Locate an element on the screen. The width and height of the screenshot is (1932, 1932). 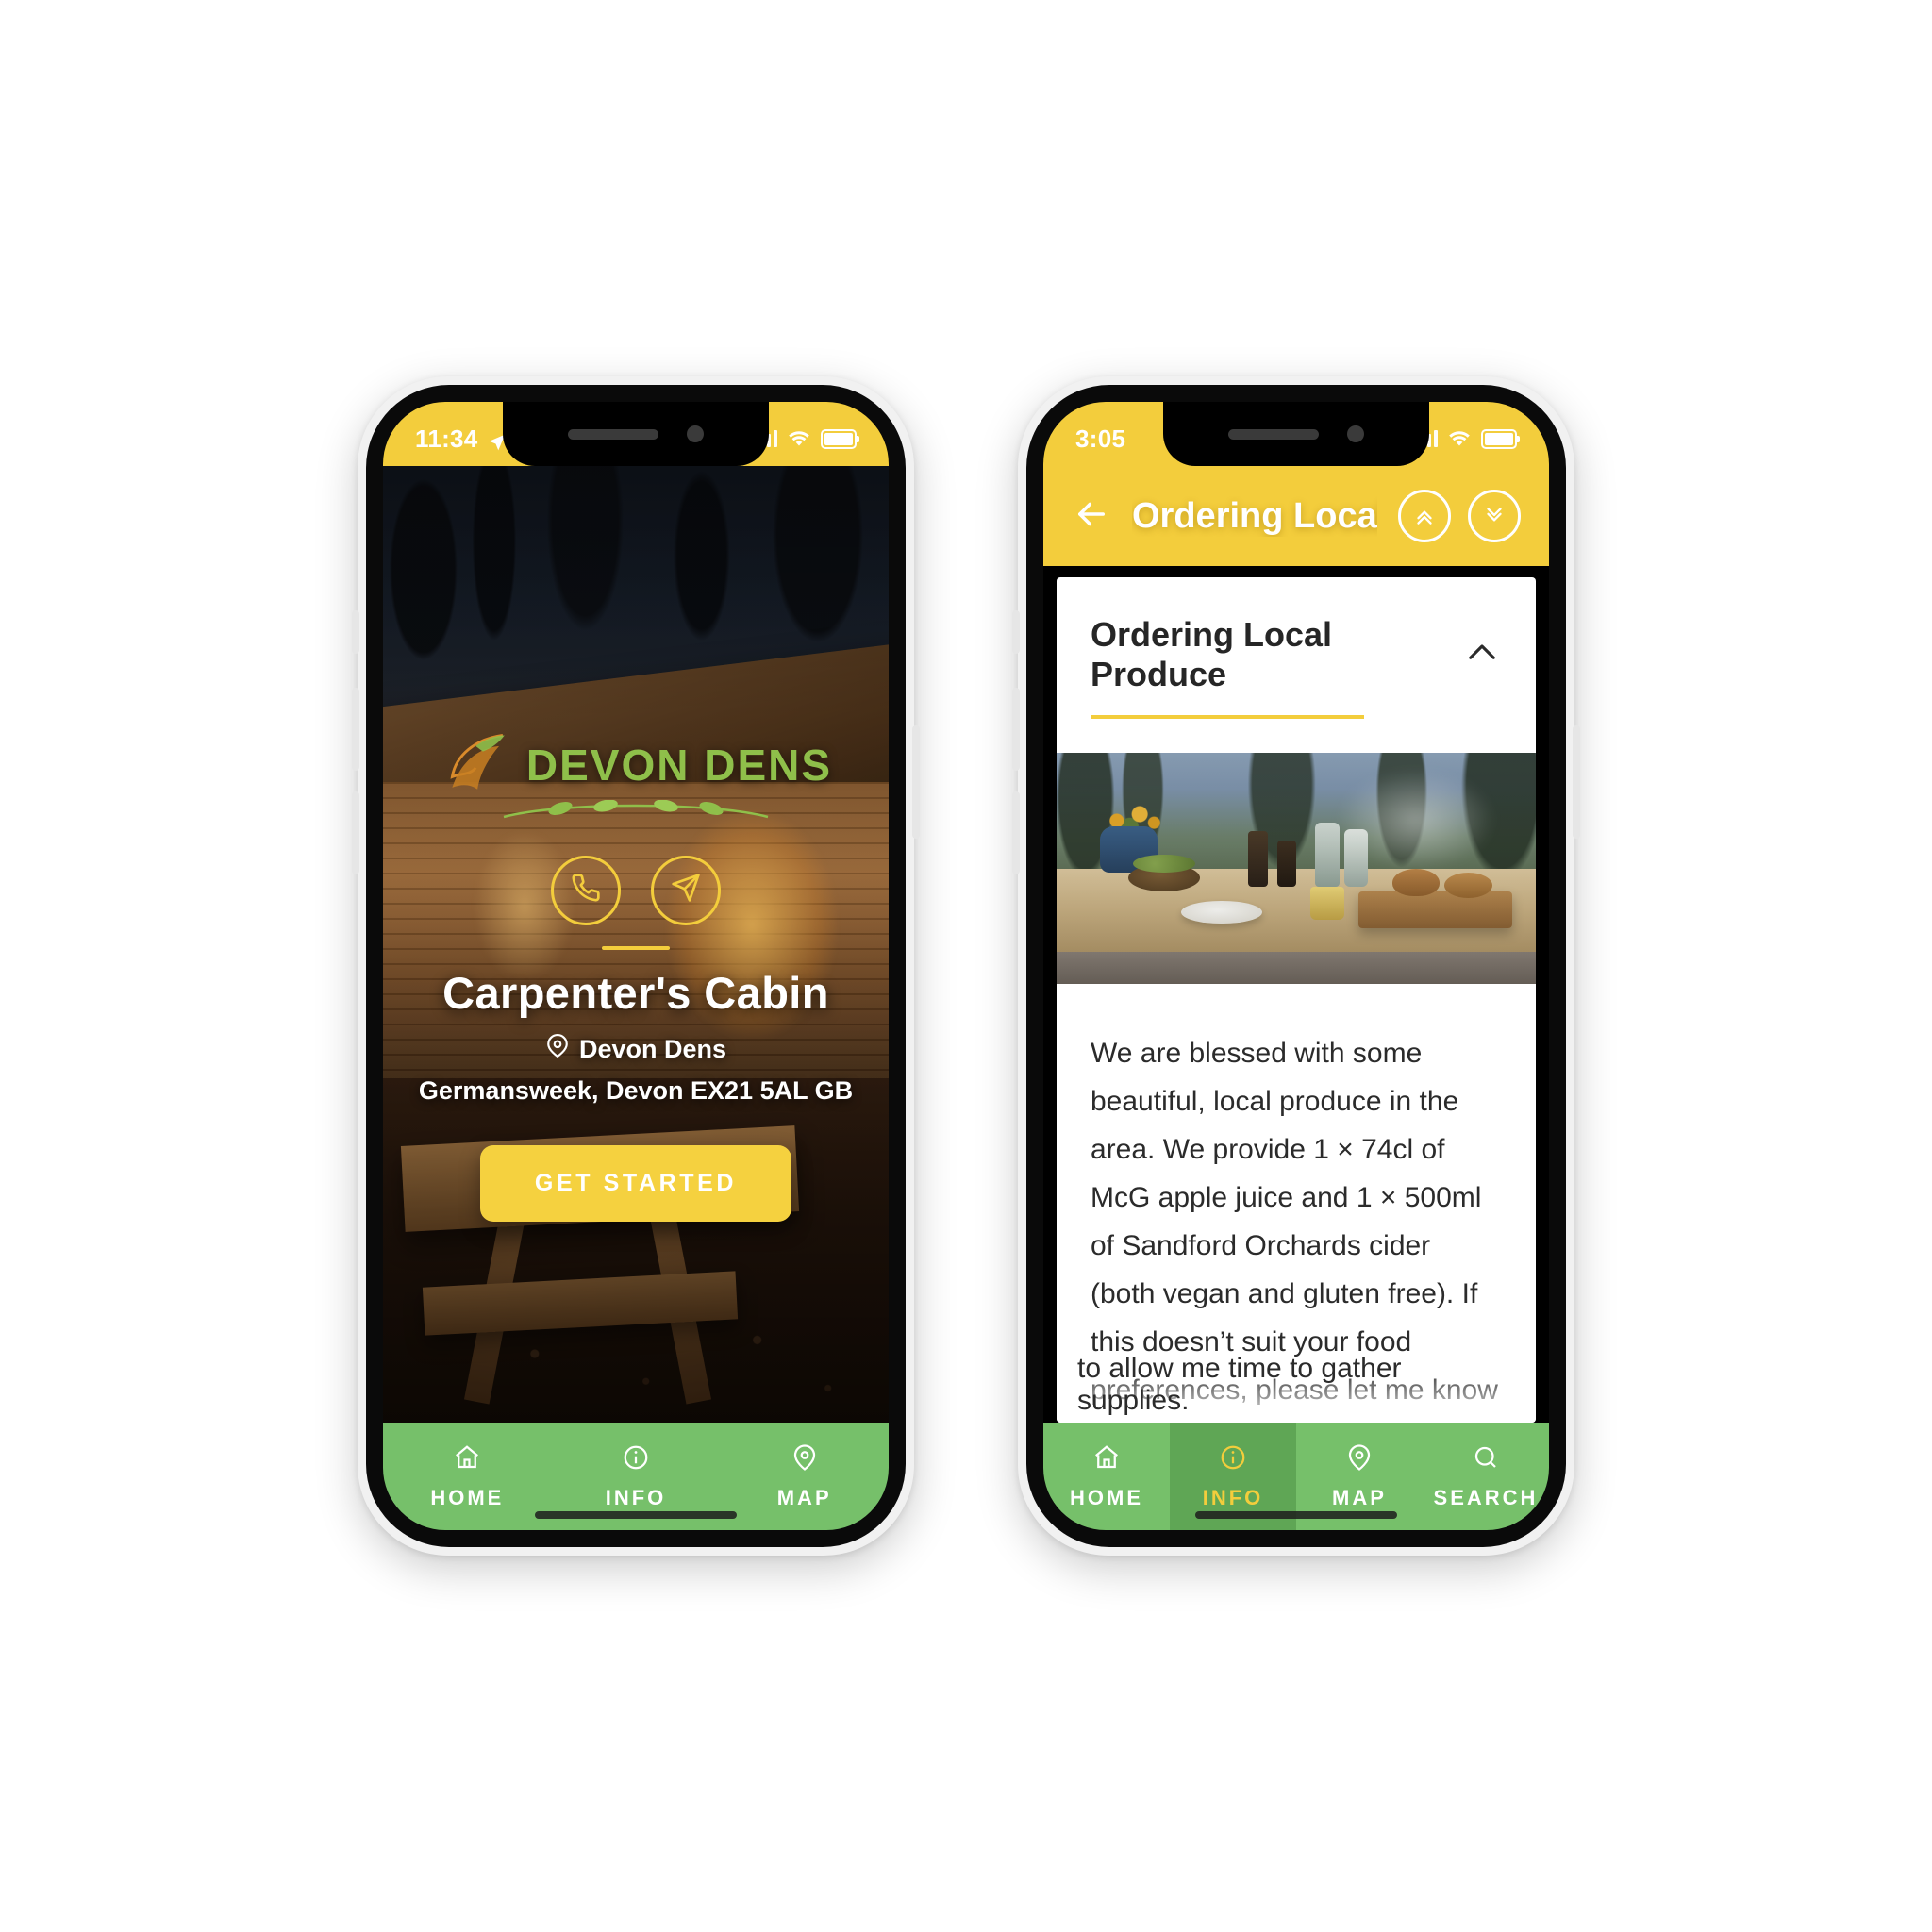
leaf-swoosh-logo-icon is located at coordinates (481, 765).